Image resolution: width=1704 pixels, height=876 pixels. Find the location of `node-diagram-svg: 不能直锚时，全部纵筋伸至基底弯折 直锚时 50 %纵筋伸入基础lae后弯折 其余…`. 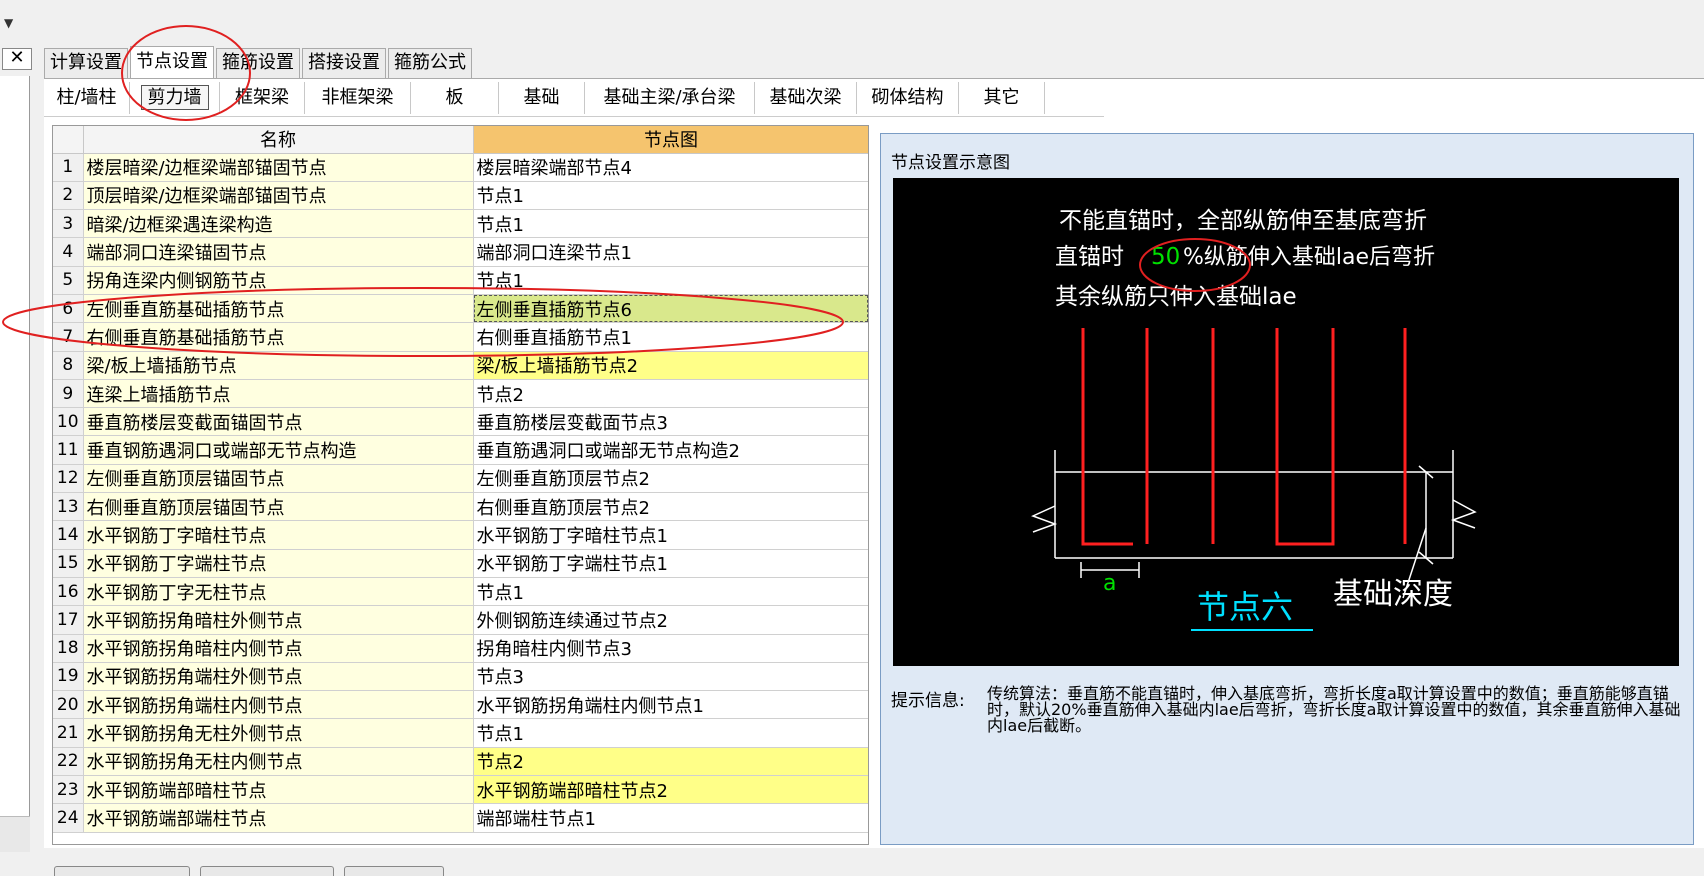

node-diagram-svg: 不能直锚时，全部纵筋伸至基底弯折 直锚时 50 %纵筋伸入基础lae后弯折 其余… is located at coordinates (1254, 419).